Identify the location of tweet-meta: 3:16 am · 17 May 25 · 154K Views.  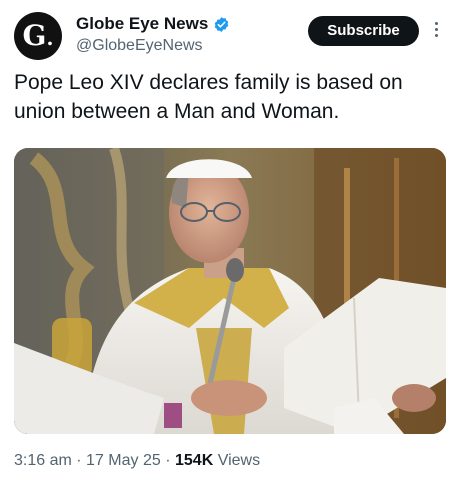
(137, 461).